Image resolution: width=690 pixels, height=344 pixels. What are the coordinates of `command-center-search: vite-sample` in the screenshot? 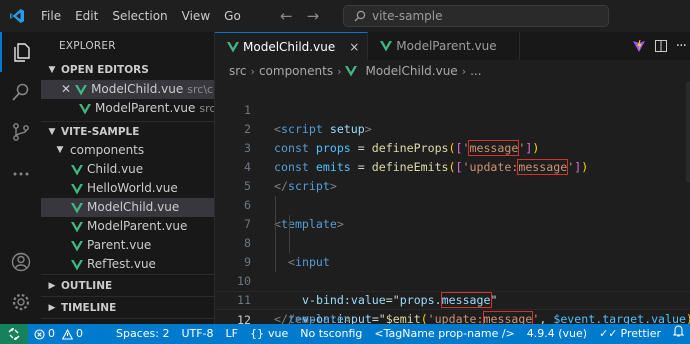 It's located at (476, 16).